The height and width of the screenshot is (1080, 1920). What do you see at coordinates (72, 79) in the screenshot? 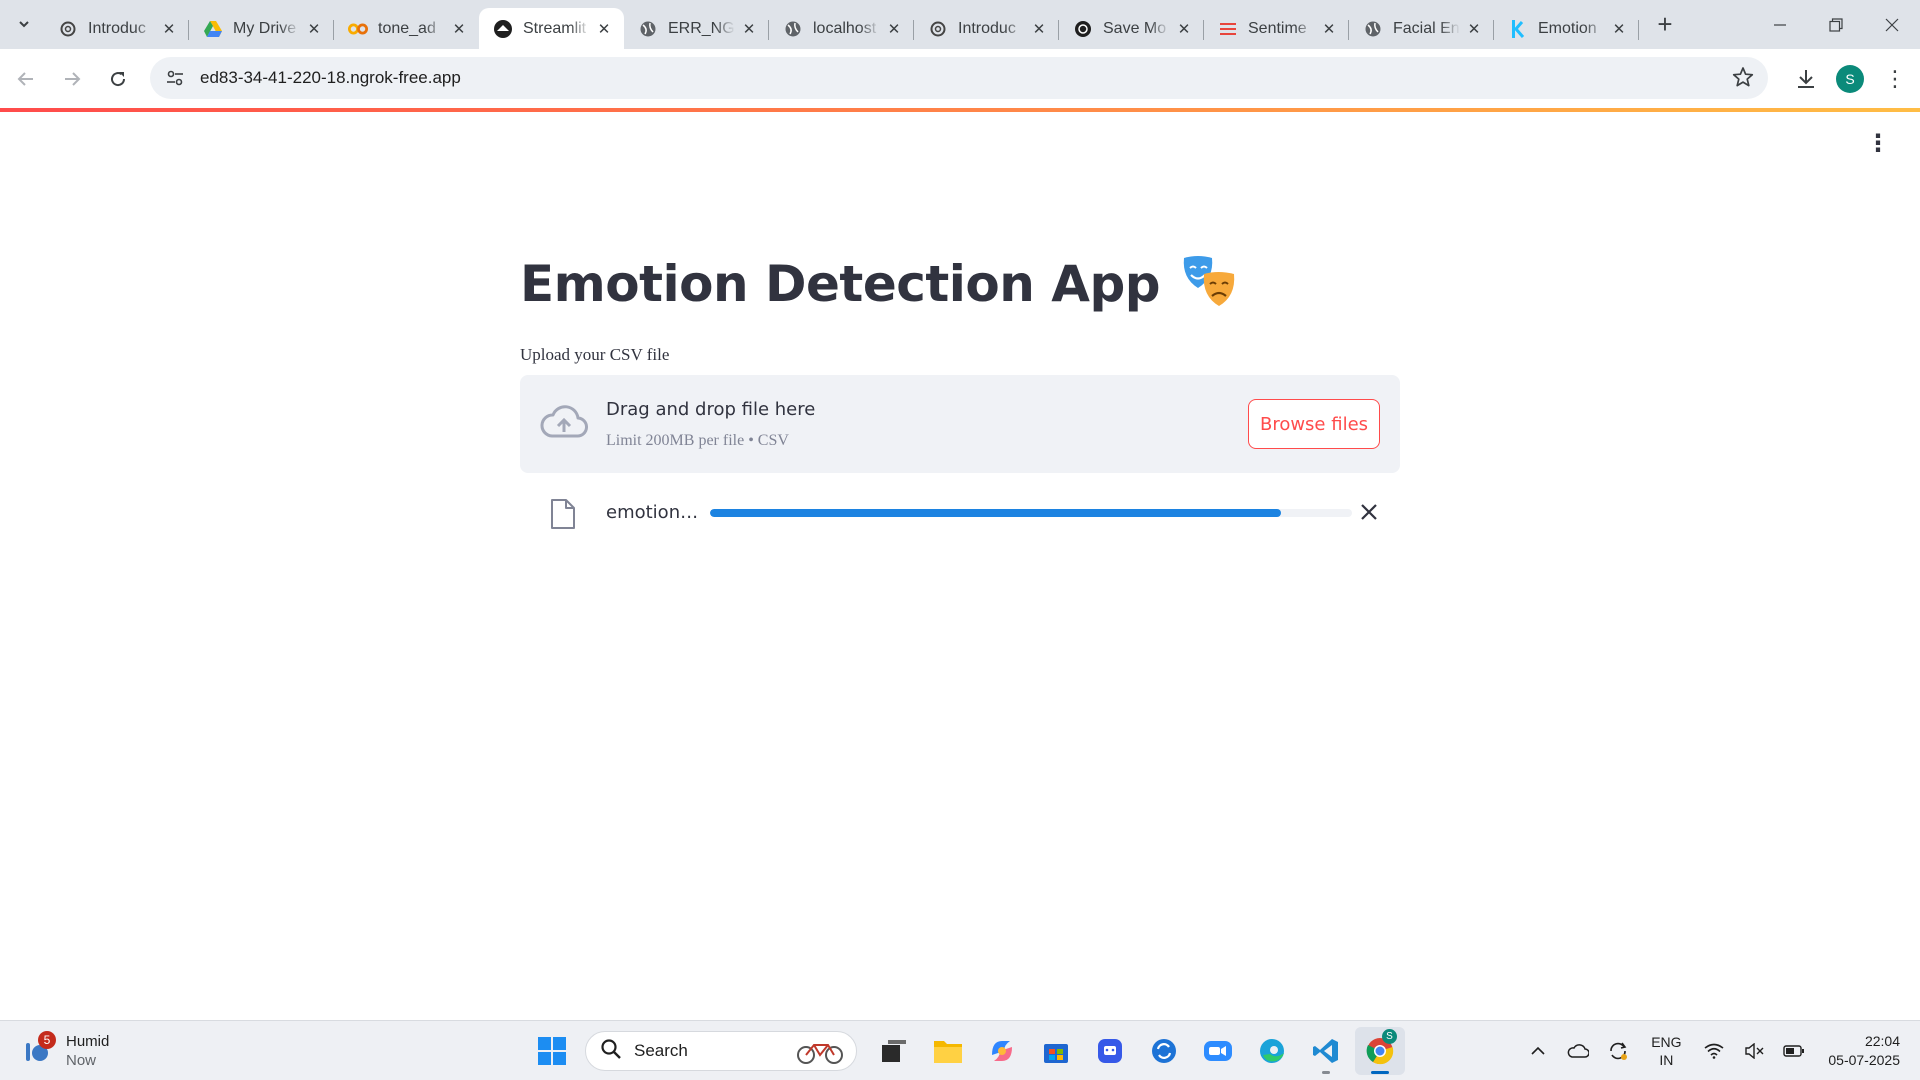
I see `forward-arrow-icon` at bounding box center [72, 79].